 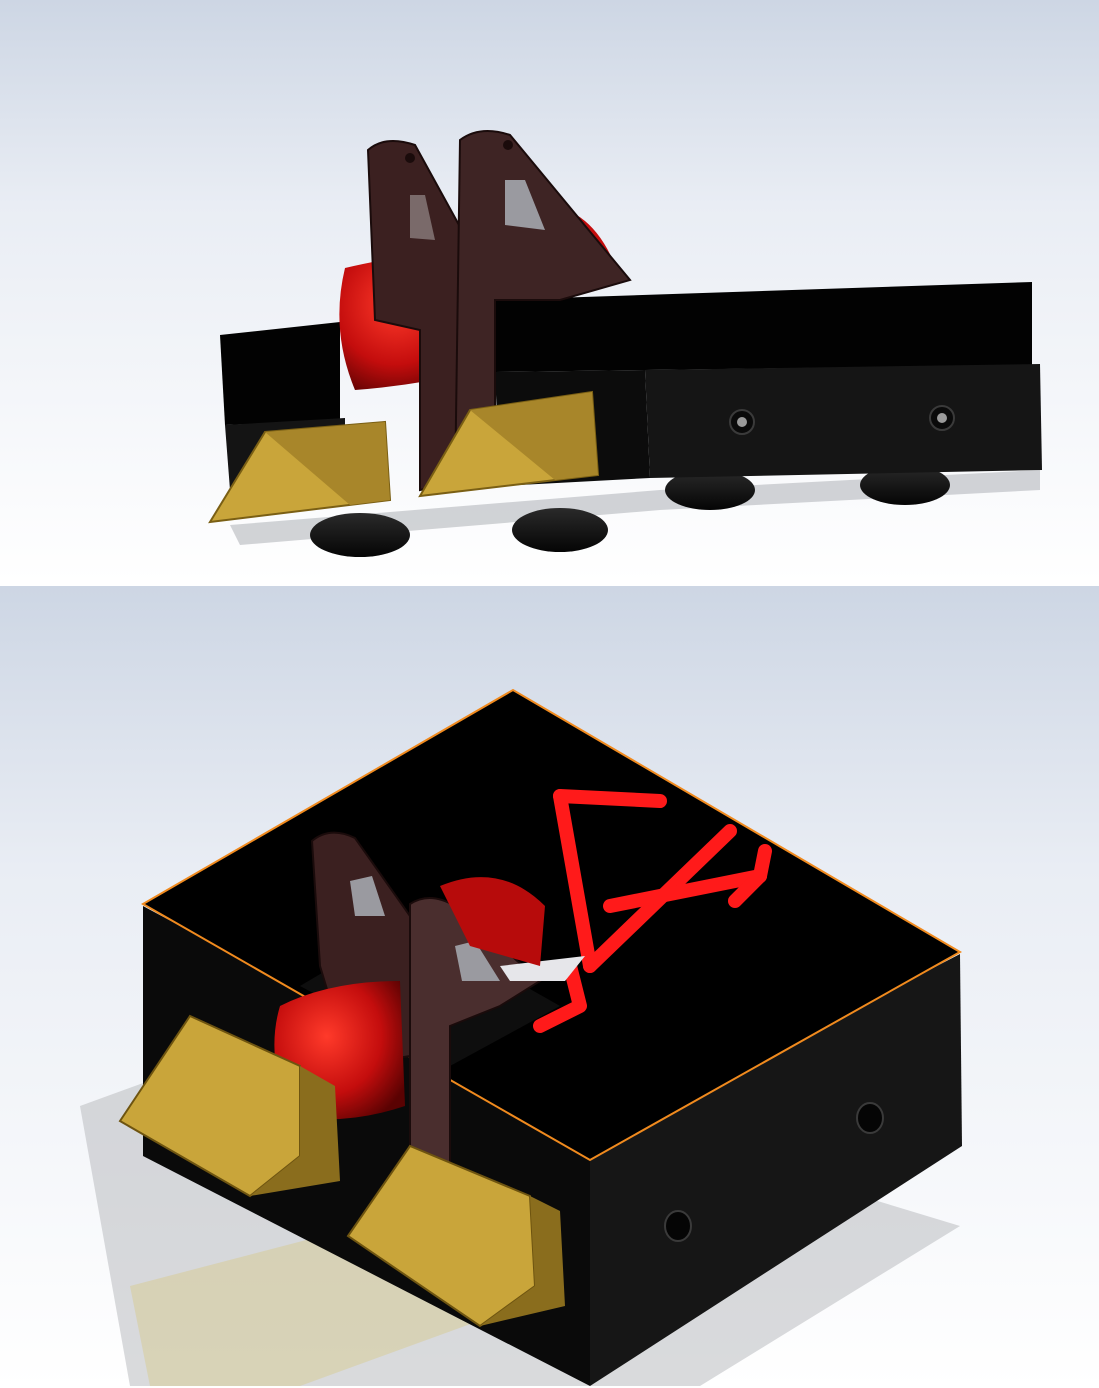 What do you see at coordinates (360, 535) in the screenshot?
I see `wheel-front-left` at bounding box center [360, 535].